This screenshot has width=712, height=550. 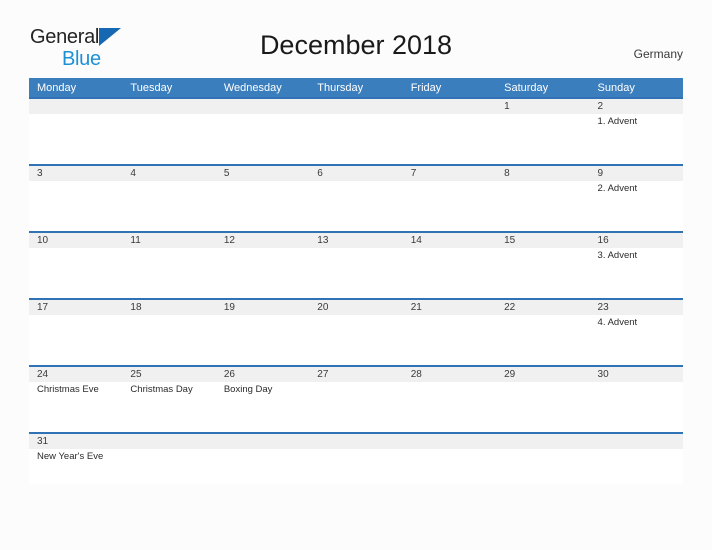 What do you see at coordinates (356, 45) in the screenshot?
I see `page-title: December 2018` at bounding box center [356, 45].